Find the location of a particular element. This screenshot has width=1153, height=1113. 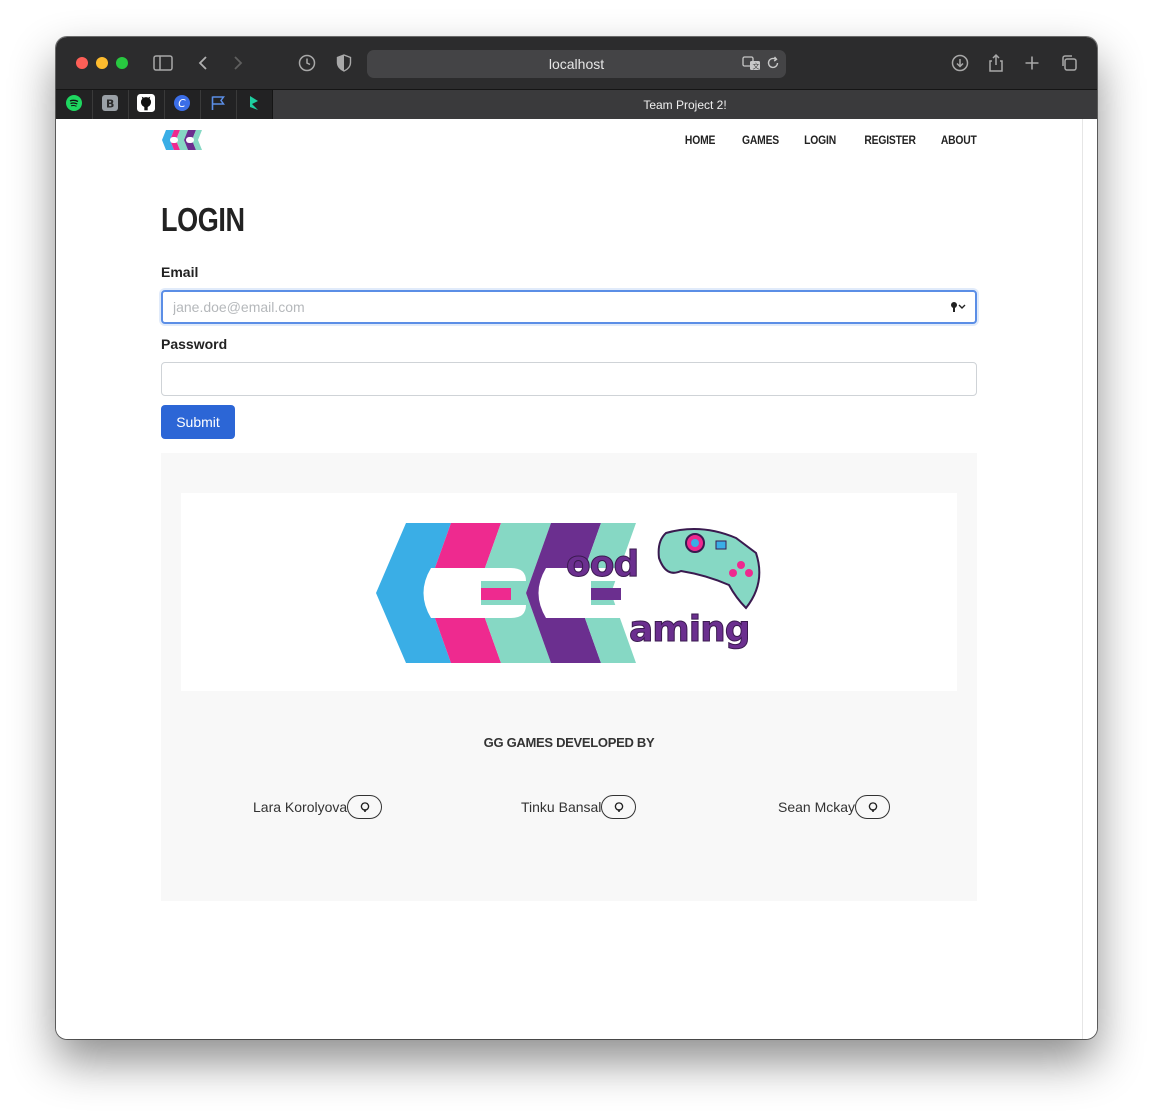

svg-text: 文 is located at coordinates (756, 66).